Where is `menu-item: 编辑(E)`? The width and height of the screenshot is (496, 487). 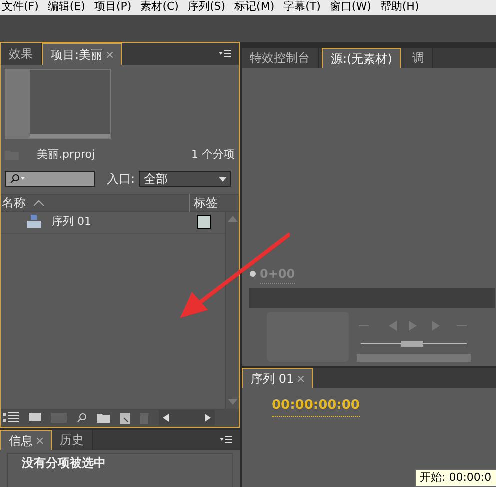
menu-item: 编辑(E) is located at coordinates (67, 8).